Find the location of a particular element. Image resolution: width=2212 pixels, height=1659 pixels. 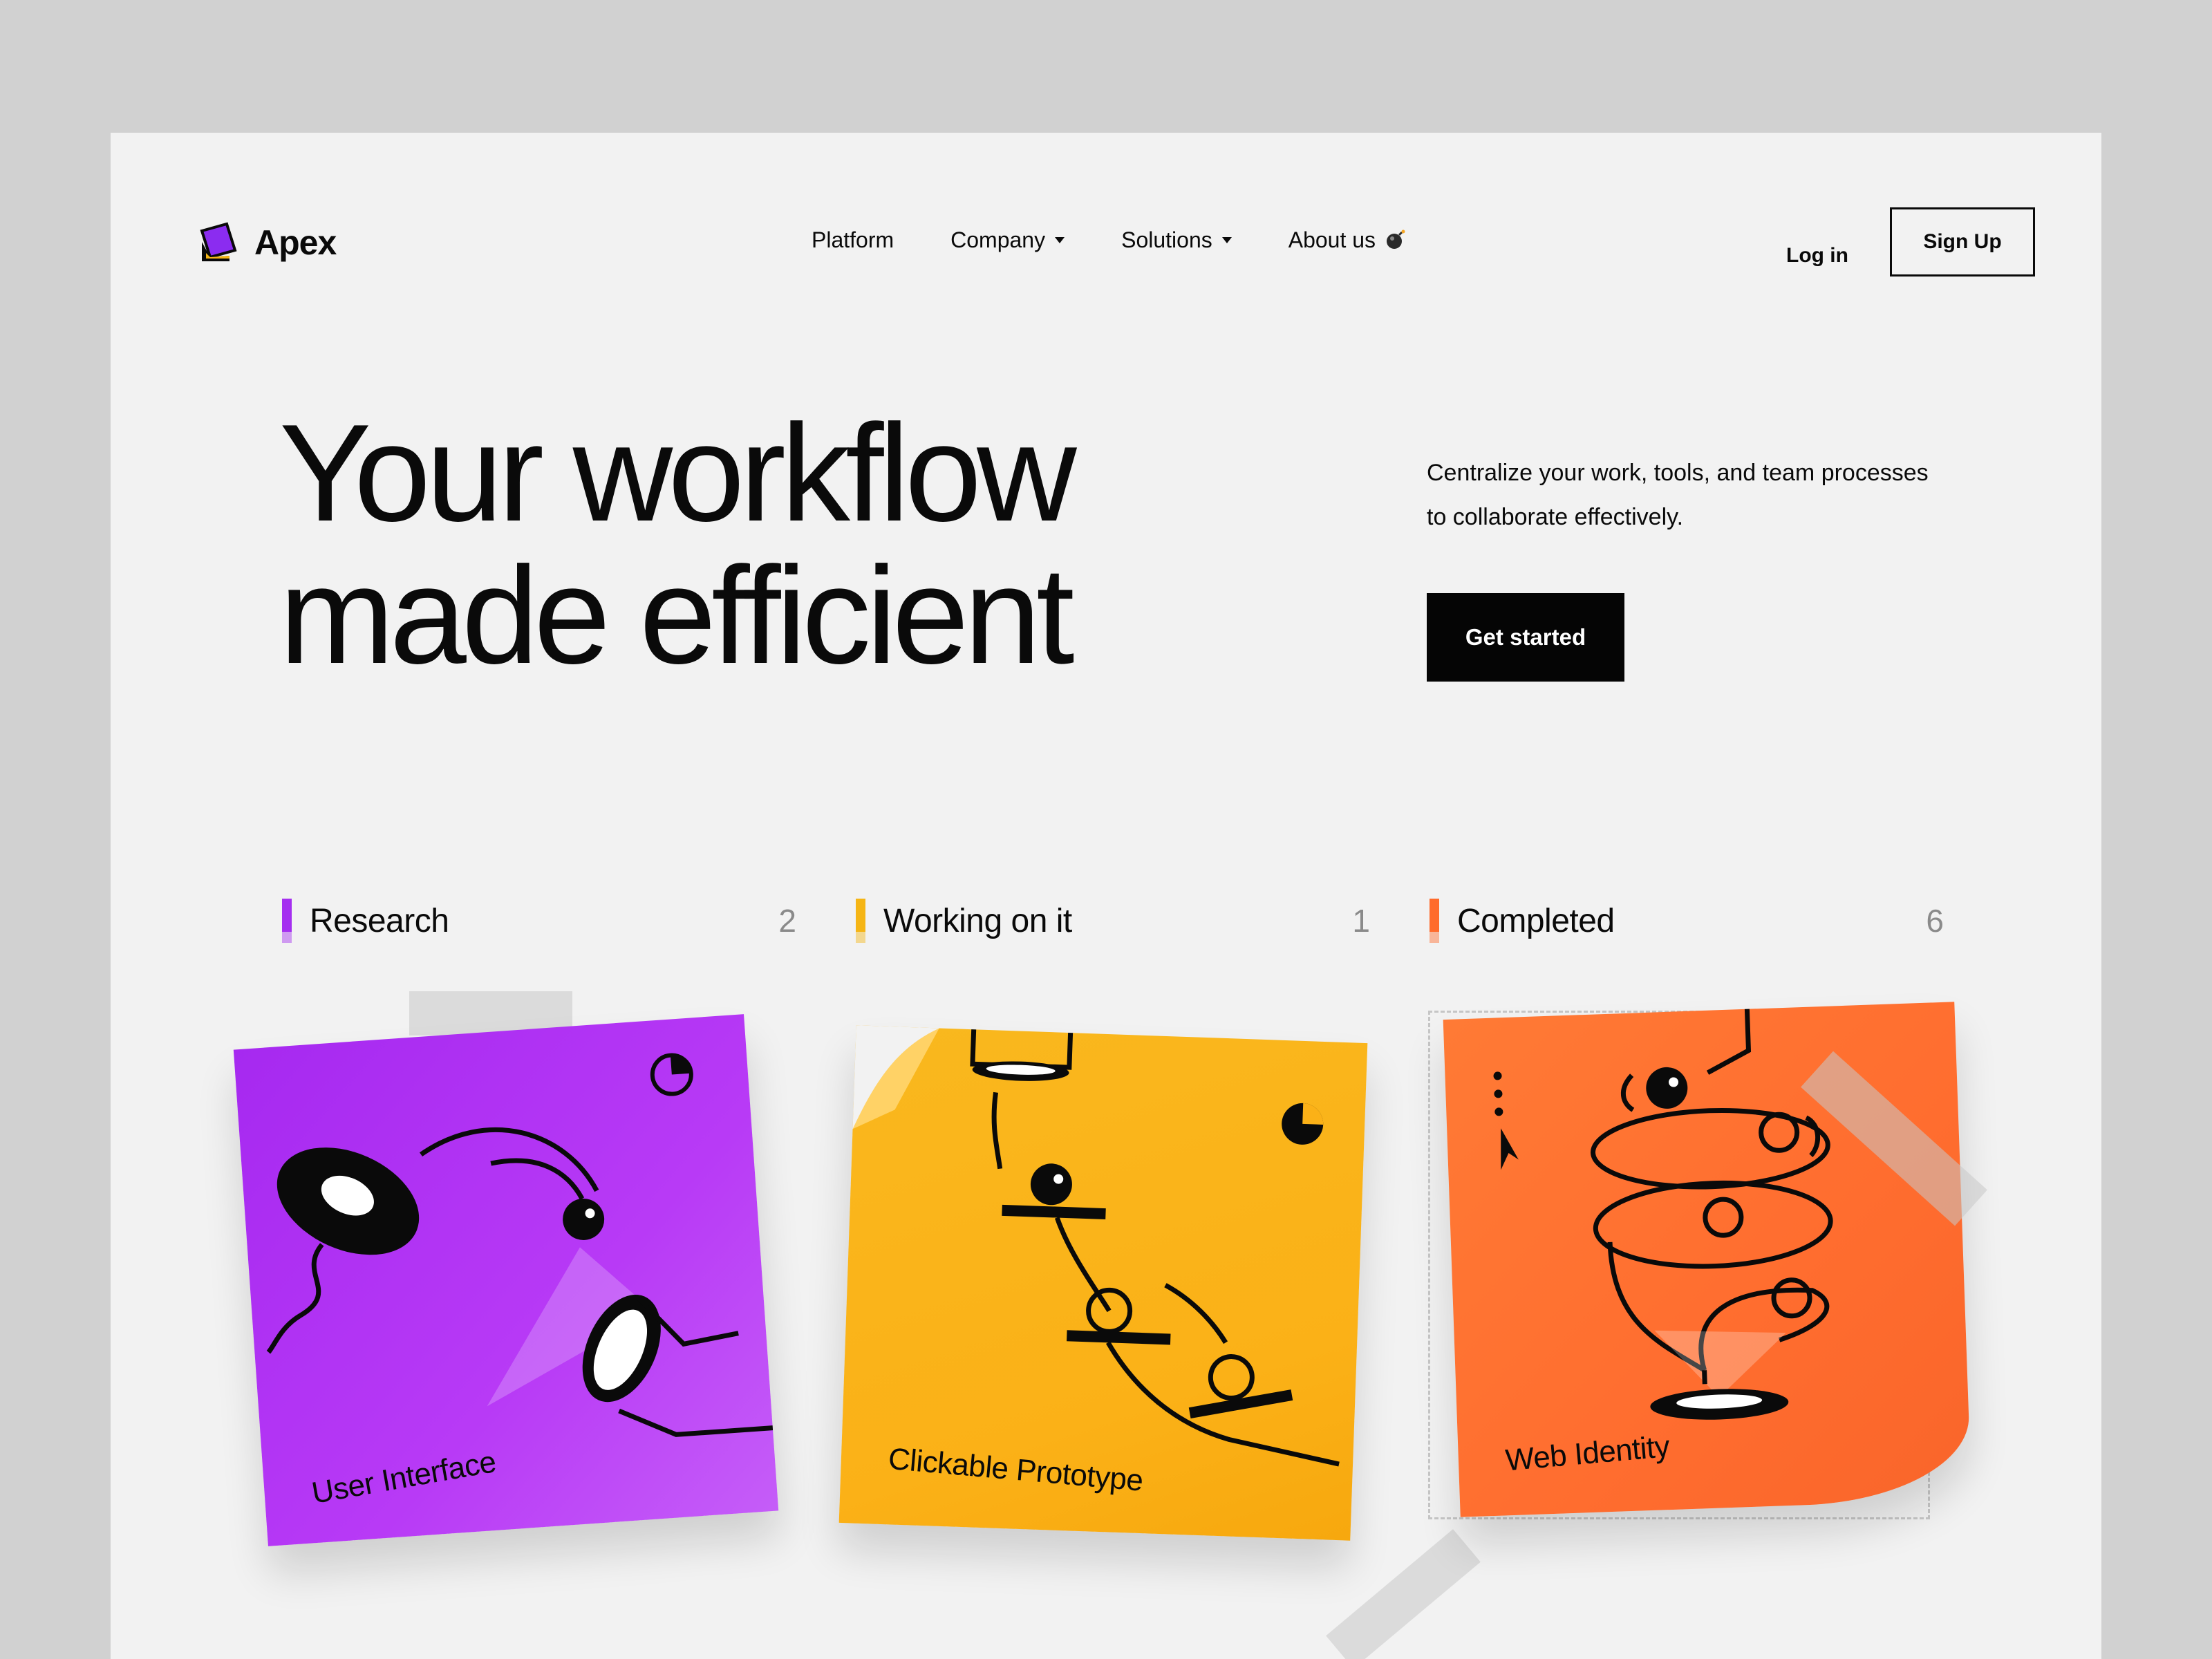

nav-item-about: About us is located at coordinates (1347, 240).